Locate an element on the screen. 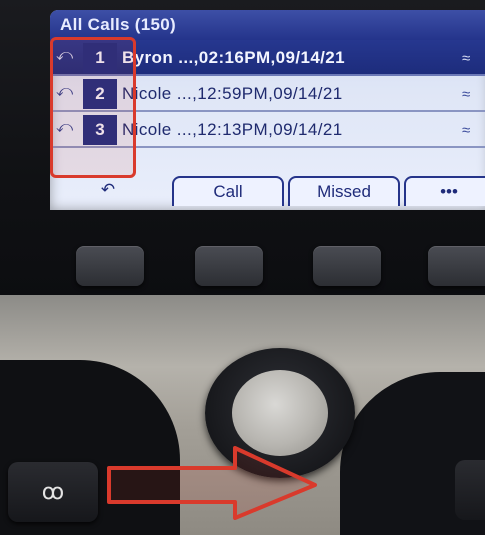 The height and width of the screenshot is (535, 485). call-softkey: Call is located at coordinates (228, 191).